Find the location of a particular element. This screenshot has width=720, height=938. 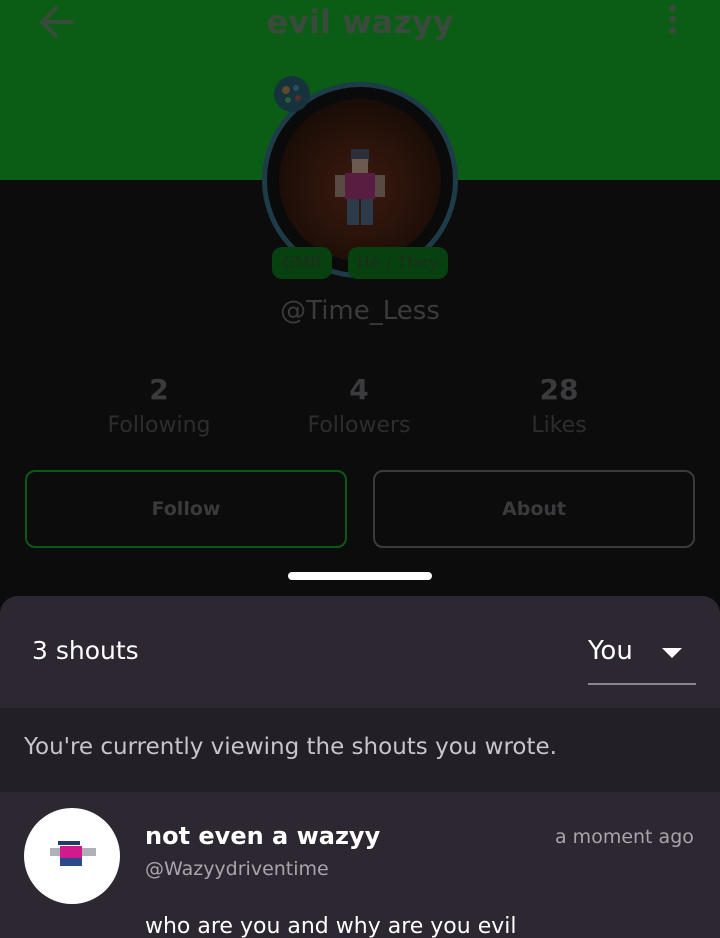

profile-handle: @Time_Less is located at coordinates (360, 311).